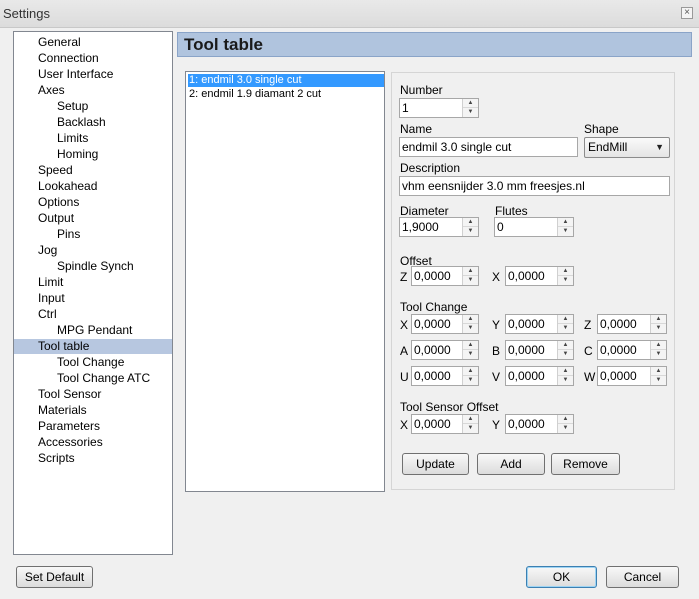  What do you see at coordinates (445, 376) in the screenshot?
I see `tc-u-spinner: 0,0000 ▲ ▼` at bounding box center [445, 376].